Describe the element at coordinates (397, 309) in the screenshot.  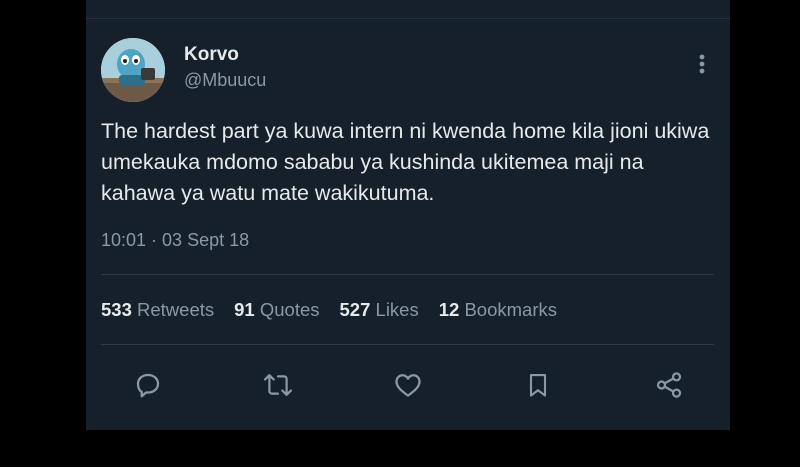
I see `likes-label: Likes` at that location.